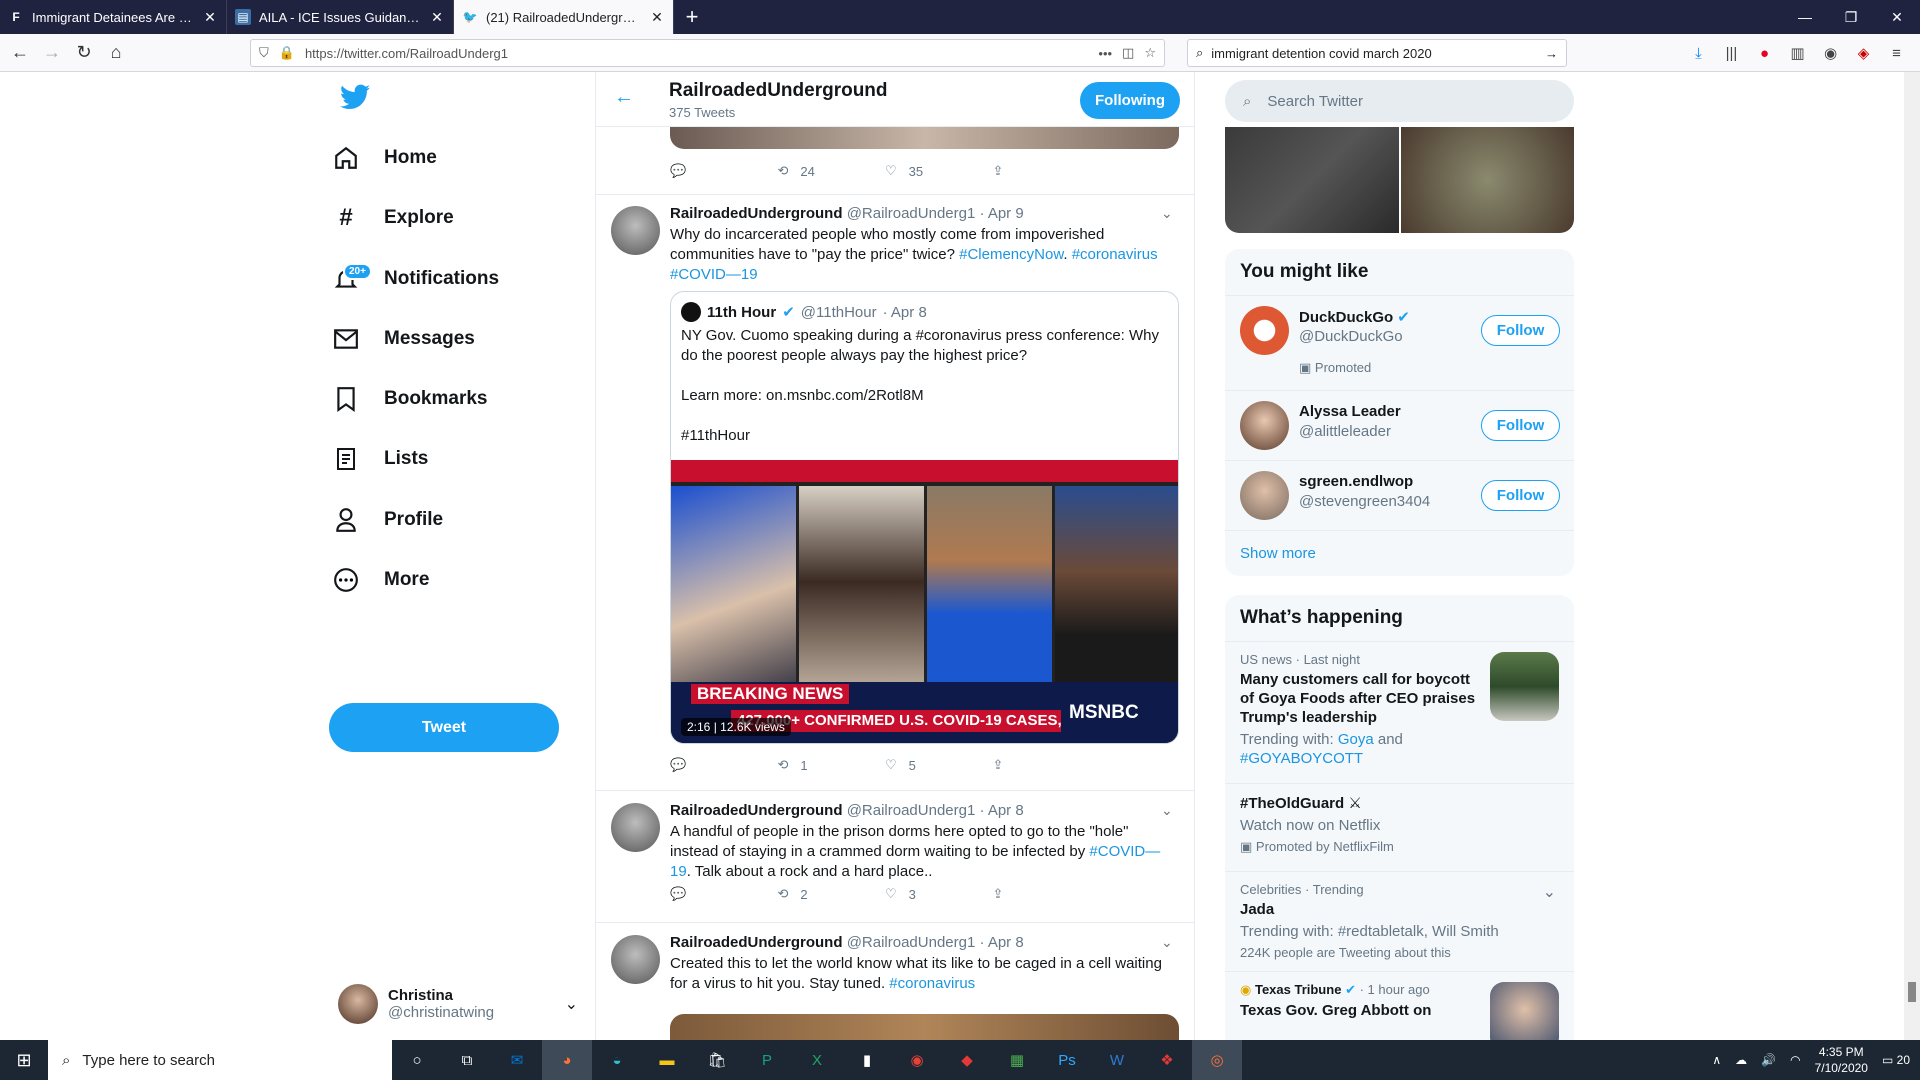 This screenshot has height=1080, width=1920. Describe the element at coordinates (1764, 53) in the screenshot. I see `pinterest-icon: ●` at that location.